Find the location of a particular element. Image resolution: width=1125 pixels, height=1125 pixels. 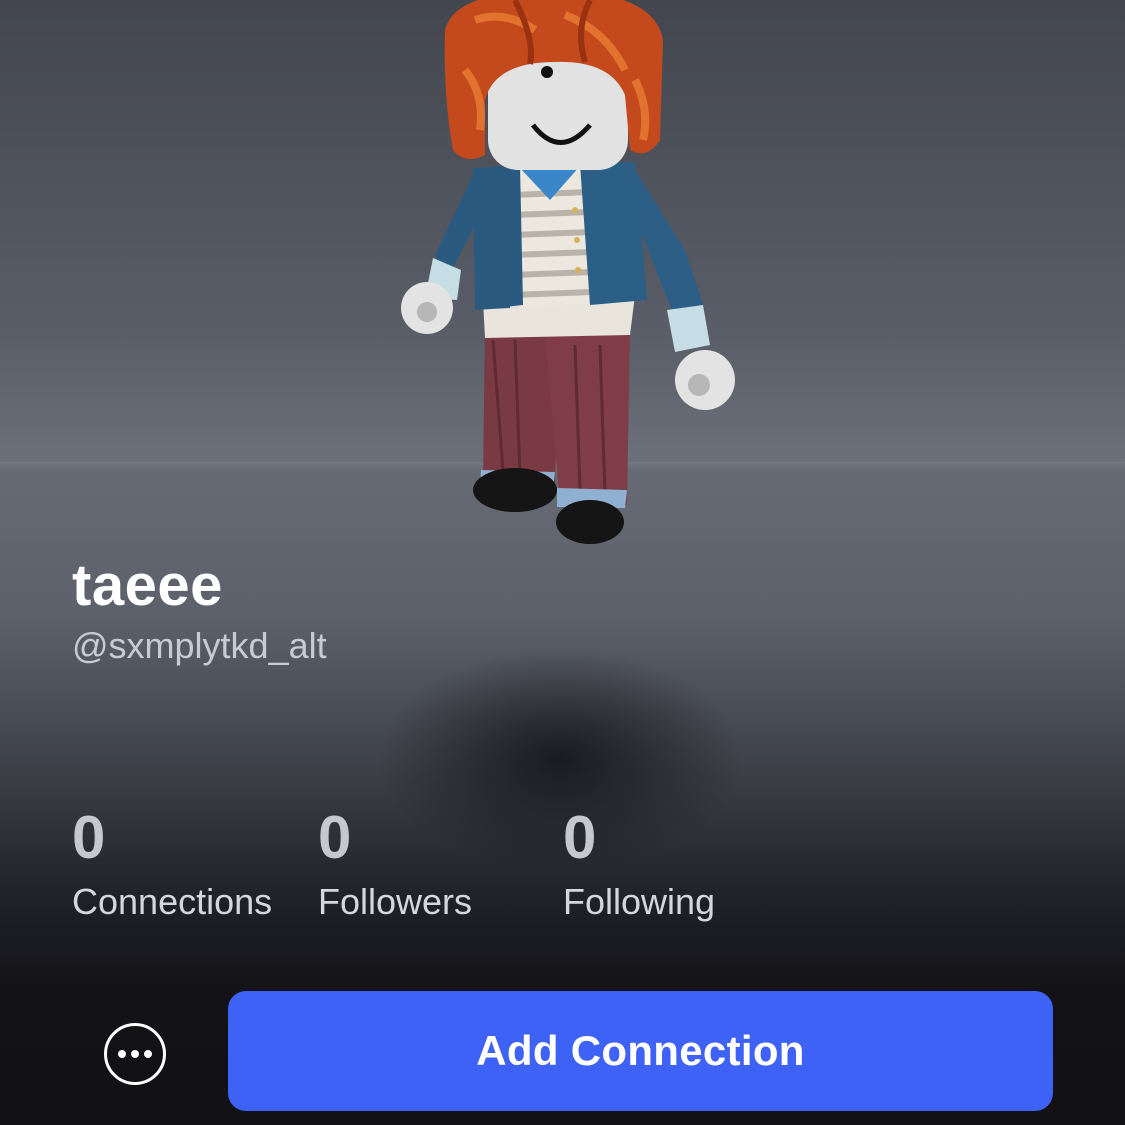

stat-label: Connections is located at coordinates (172, 901).